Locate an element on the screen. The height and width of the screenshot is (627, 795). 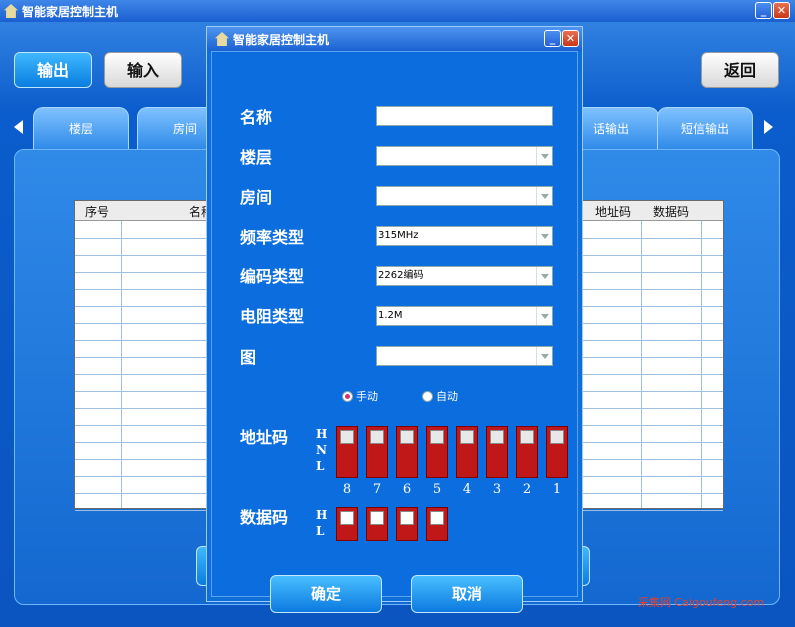
manual-radio: 手动 is located at coordinates (360, 396).